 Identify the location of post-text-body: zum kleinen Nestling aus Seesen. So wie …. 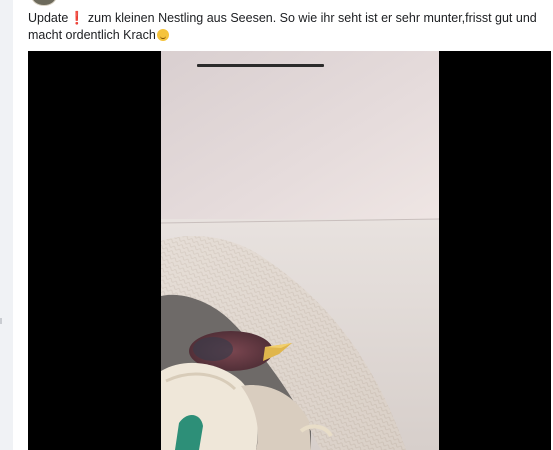
(282, 26).